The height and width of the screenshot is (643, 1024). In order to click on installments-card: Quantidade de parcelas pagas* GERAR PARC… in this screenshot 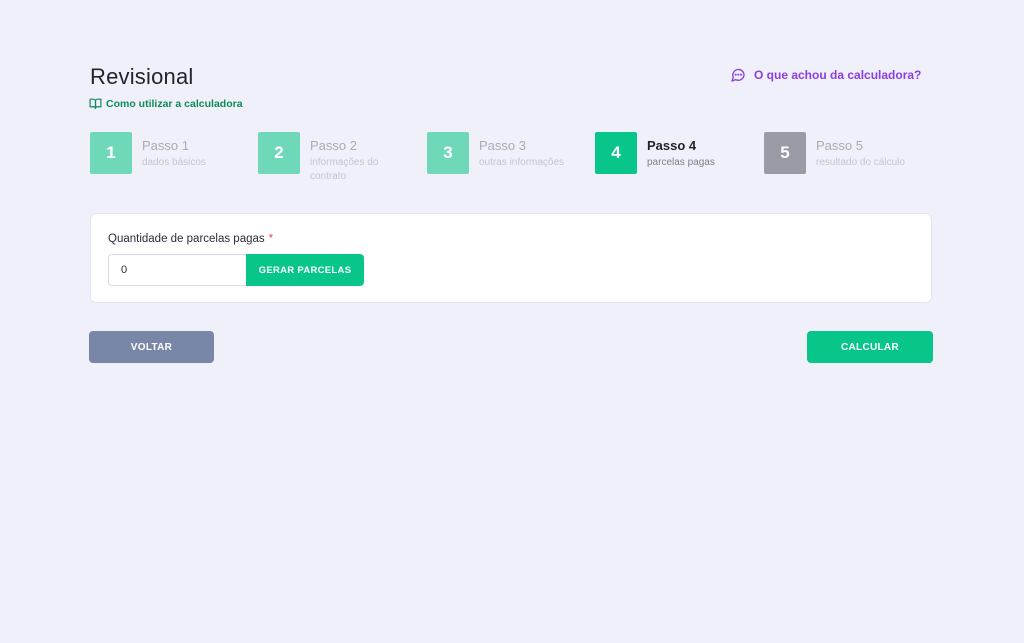, I will do `click(511, 258)`.